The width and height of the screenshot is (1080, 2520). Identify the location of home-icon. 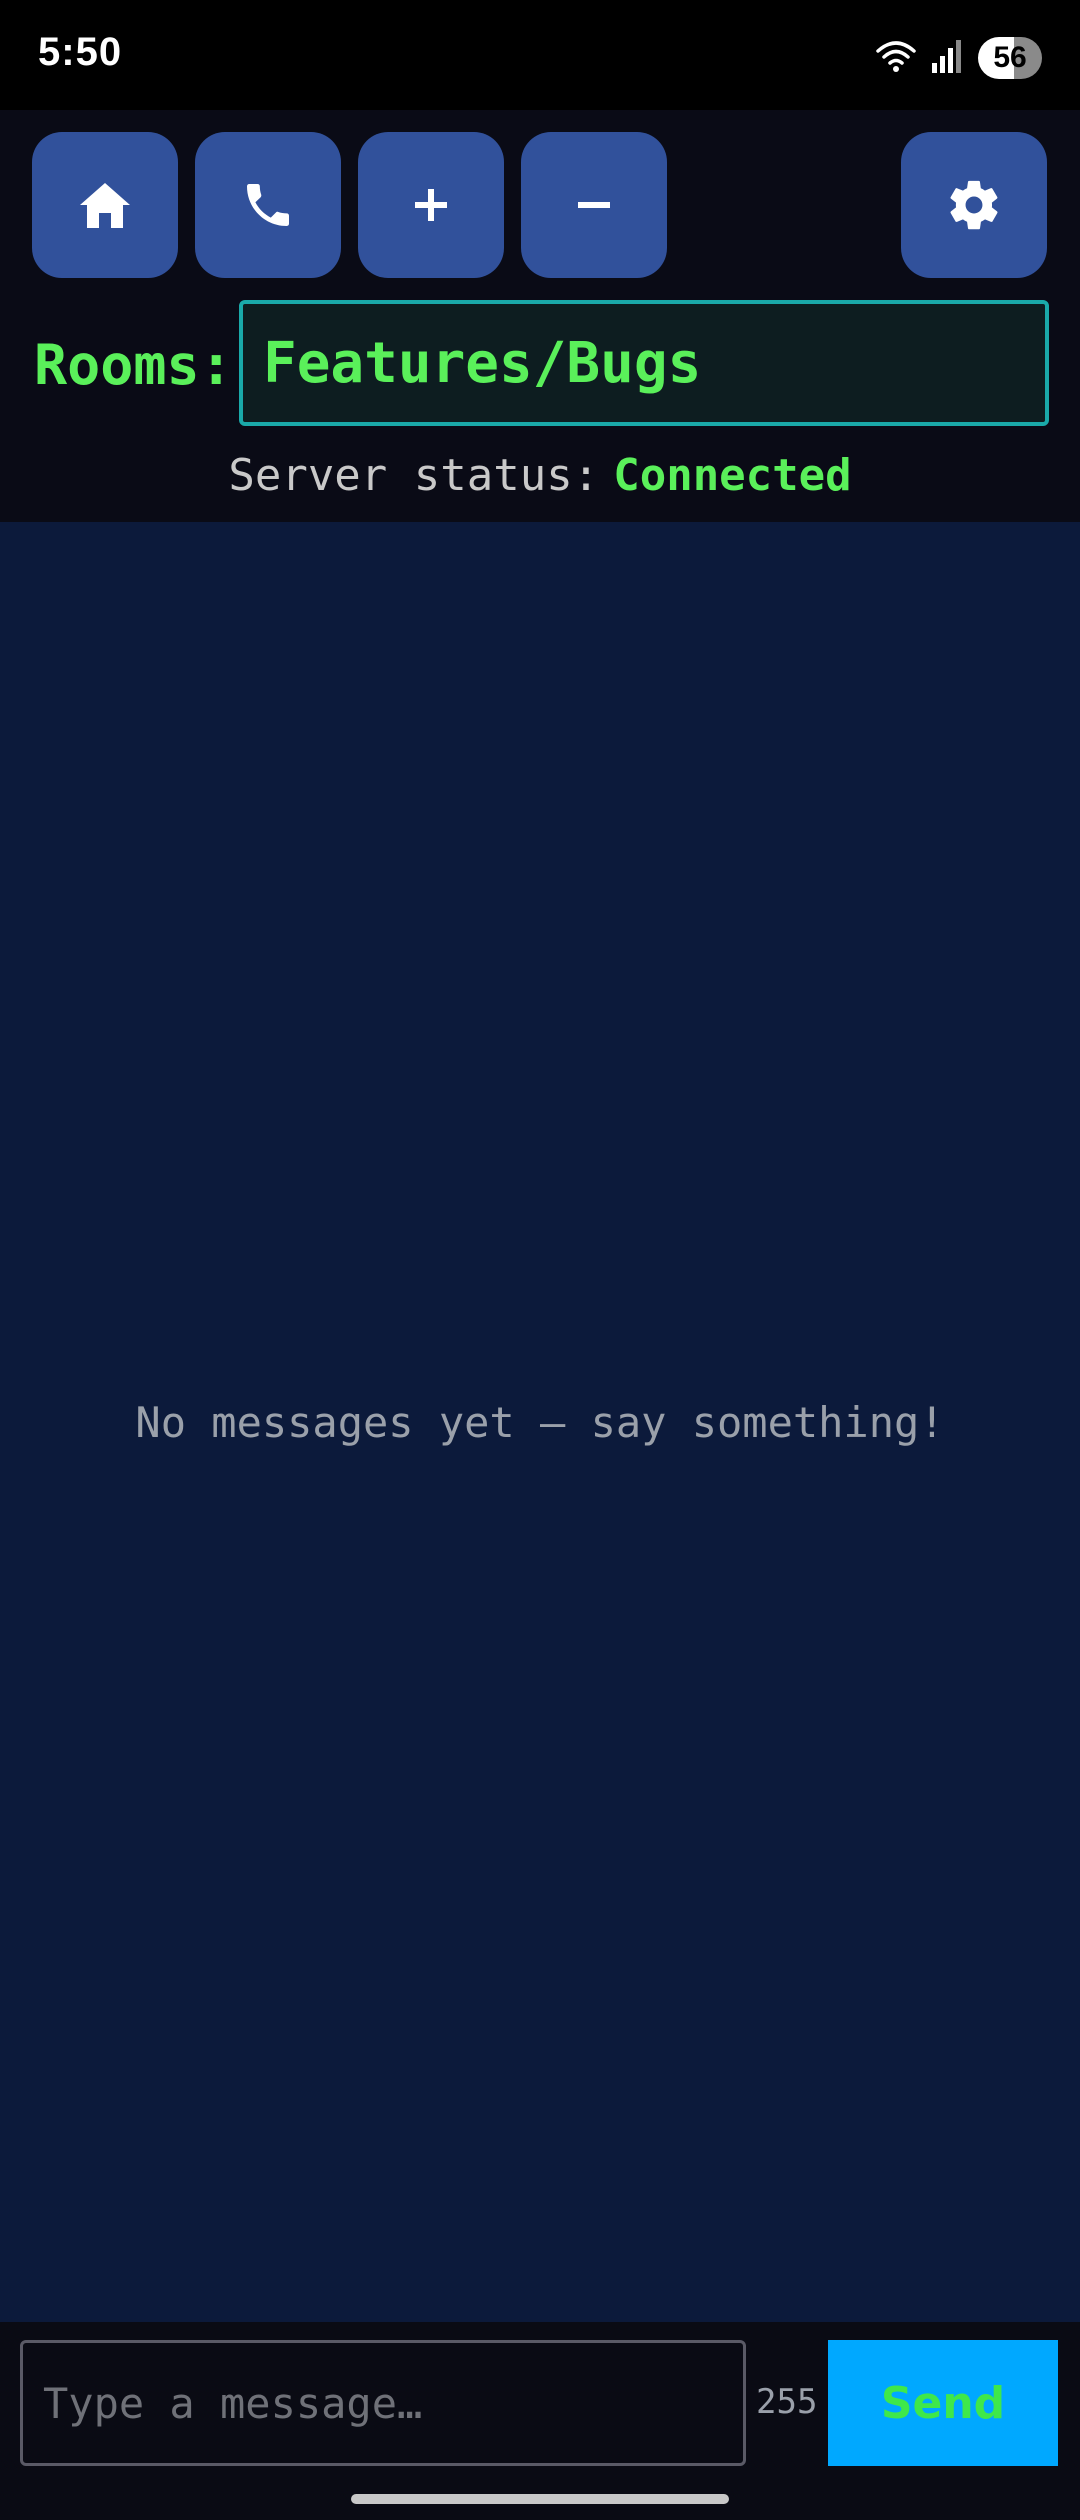
(105, 205).